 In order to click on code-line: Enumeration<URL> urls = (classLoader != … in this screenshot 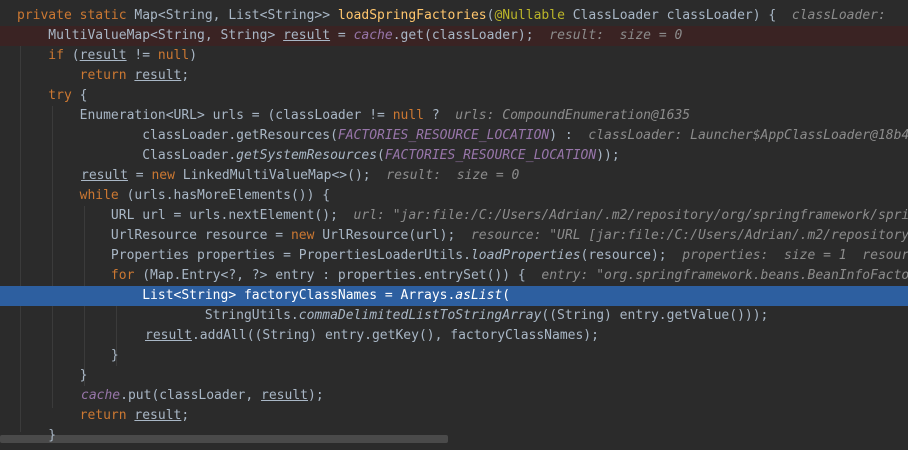, I will do `click(454, 116)`.